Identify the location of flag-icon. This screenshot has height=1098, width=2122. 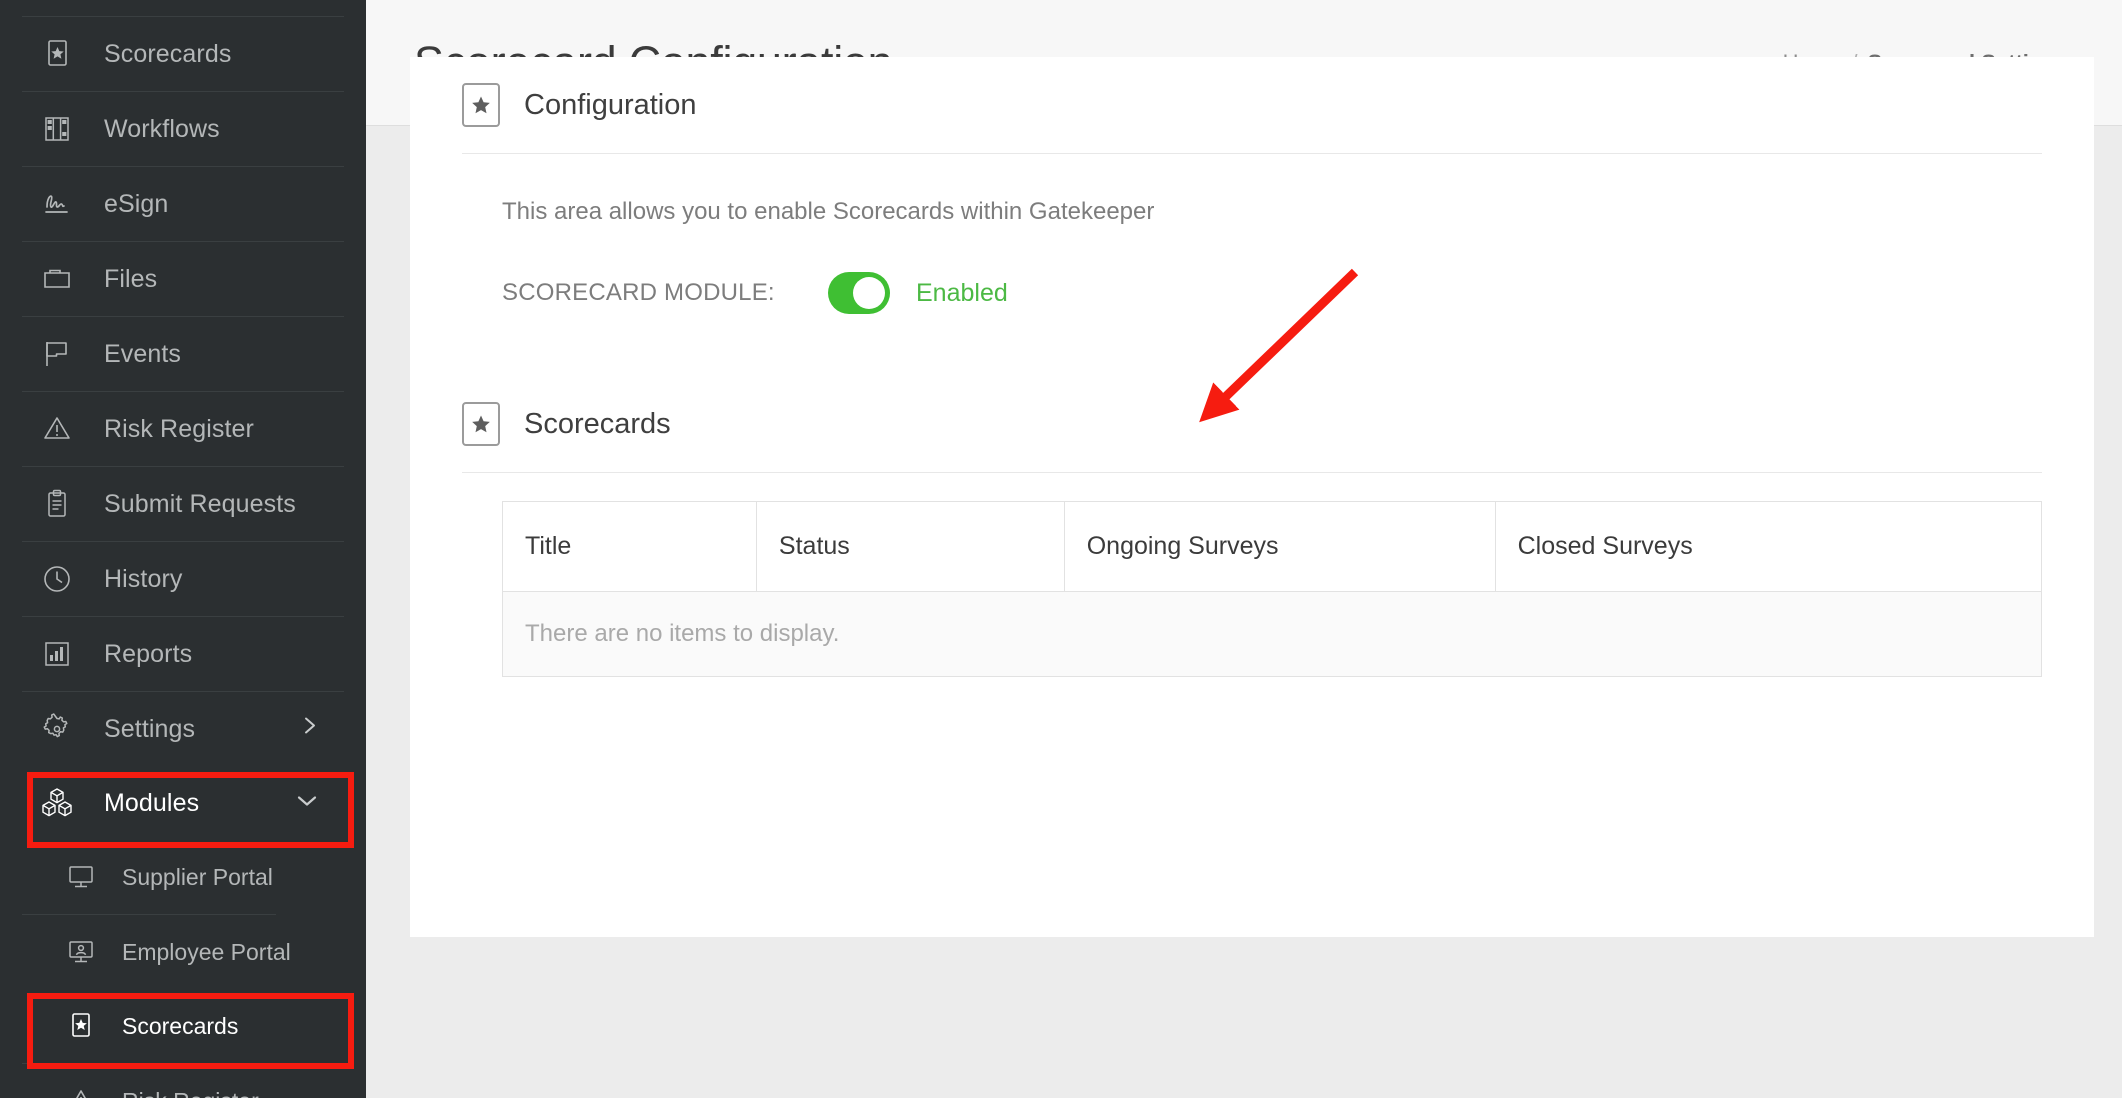
(57, 354).